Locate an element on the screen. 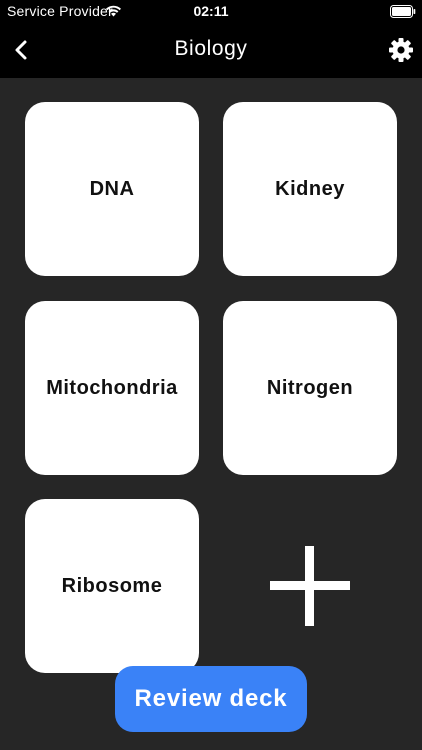 This screenshot has width=422, height=750. plus-icon-vertical-bar is located at coordinates (309, 586).